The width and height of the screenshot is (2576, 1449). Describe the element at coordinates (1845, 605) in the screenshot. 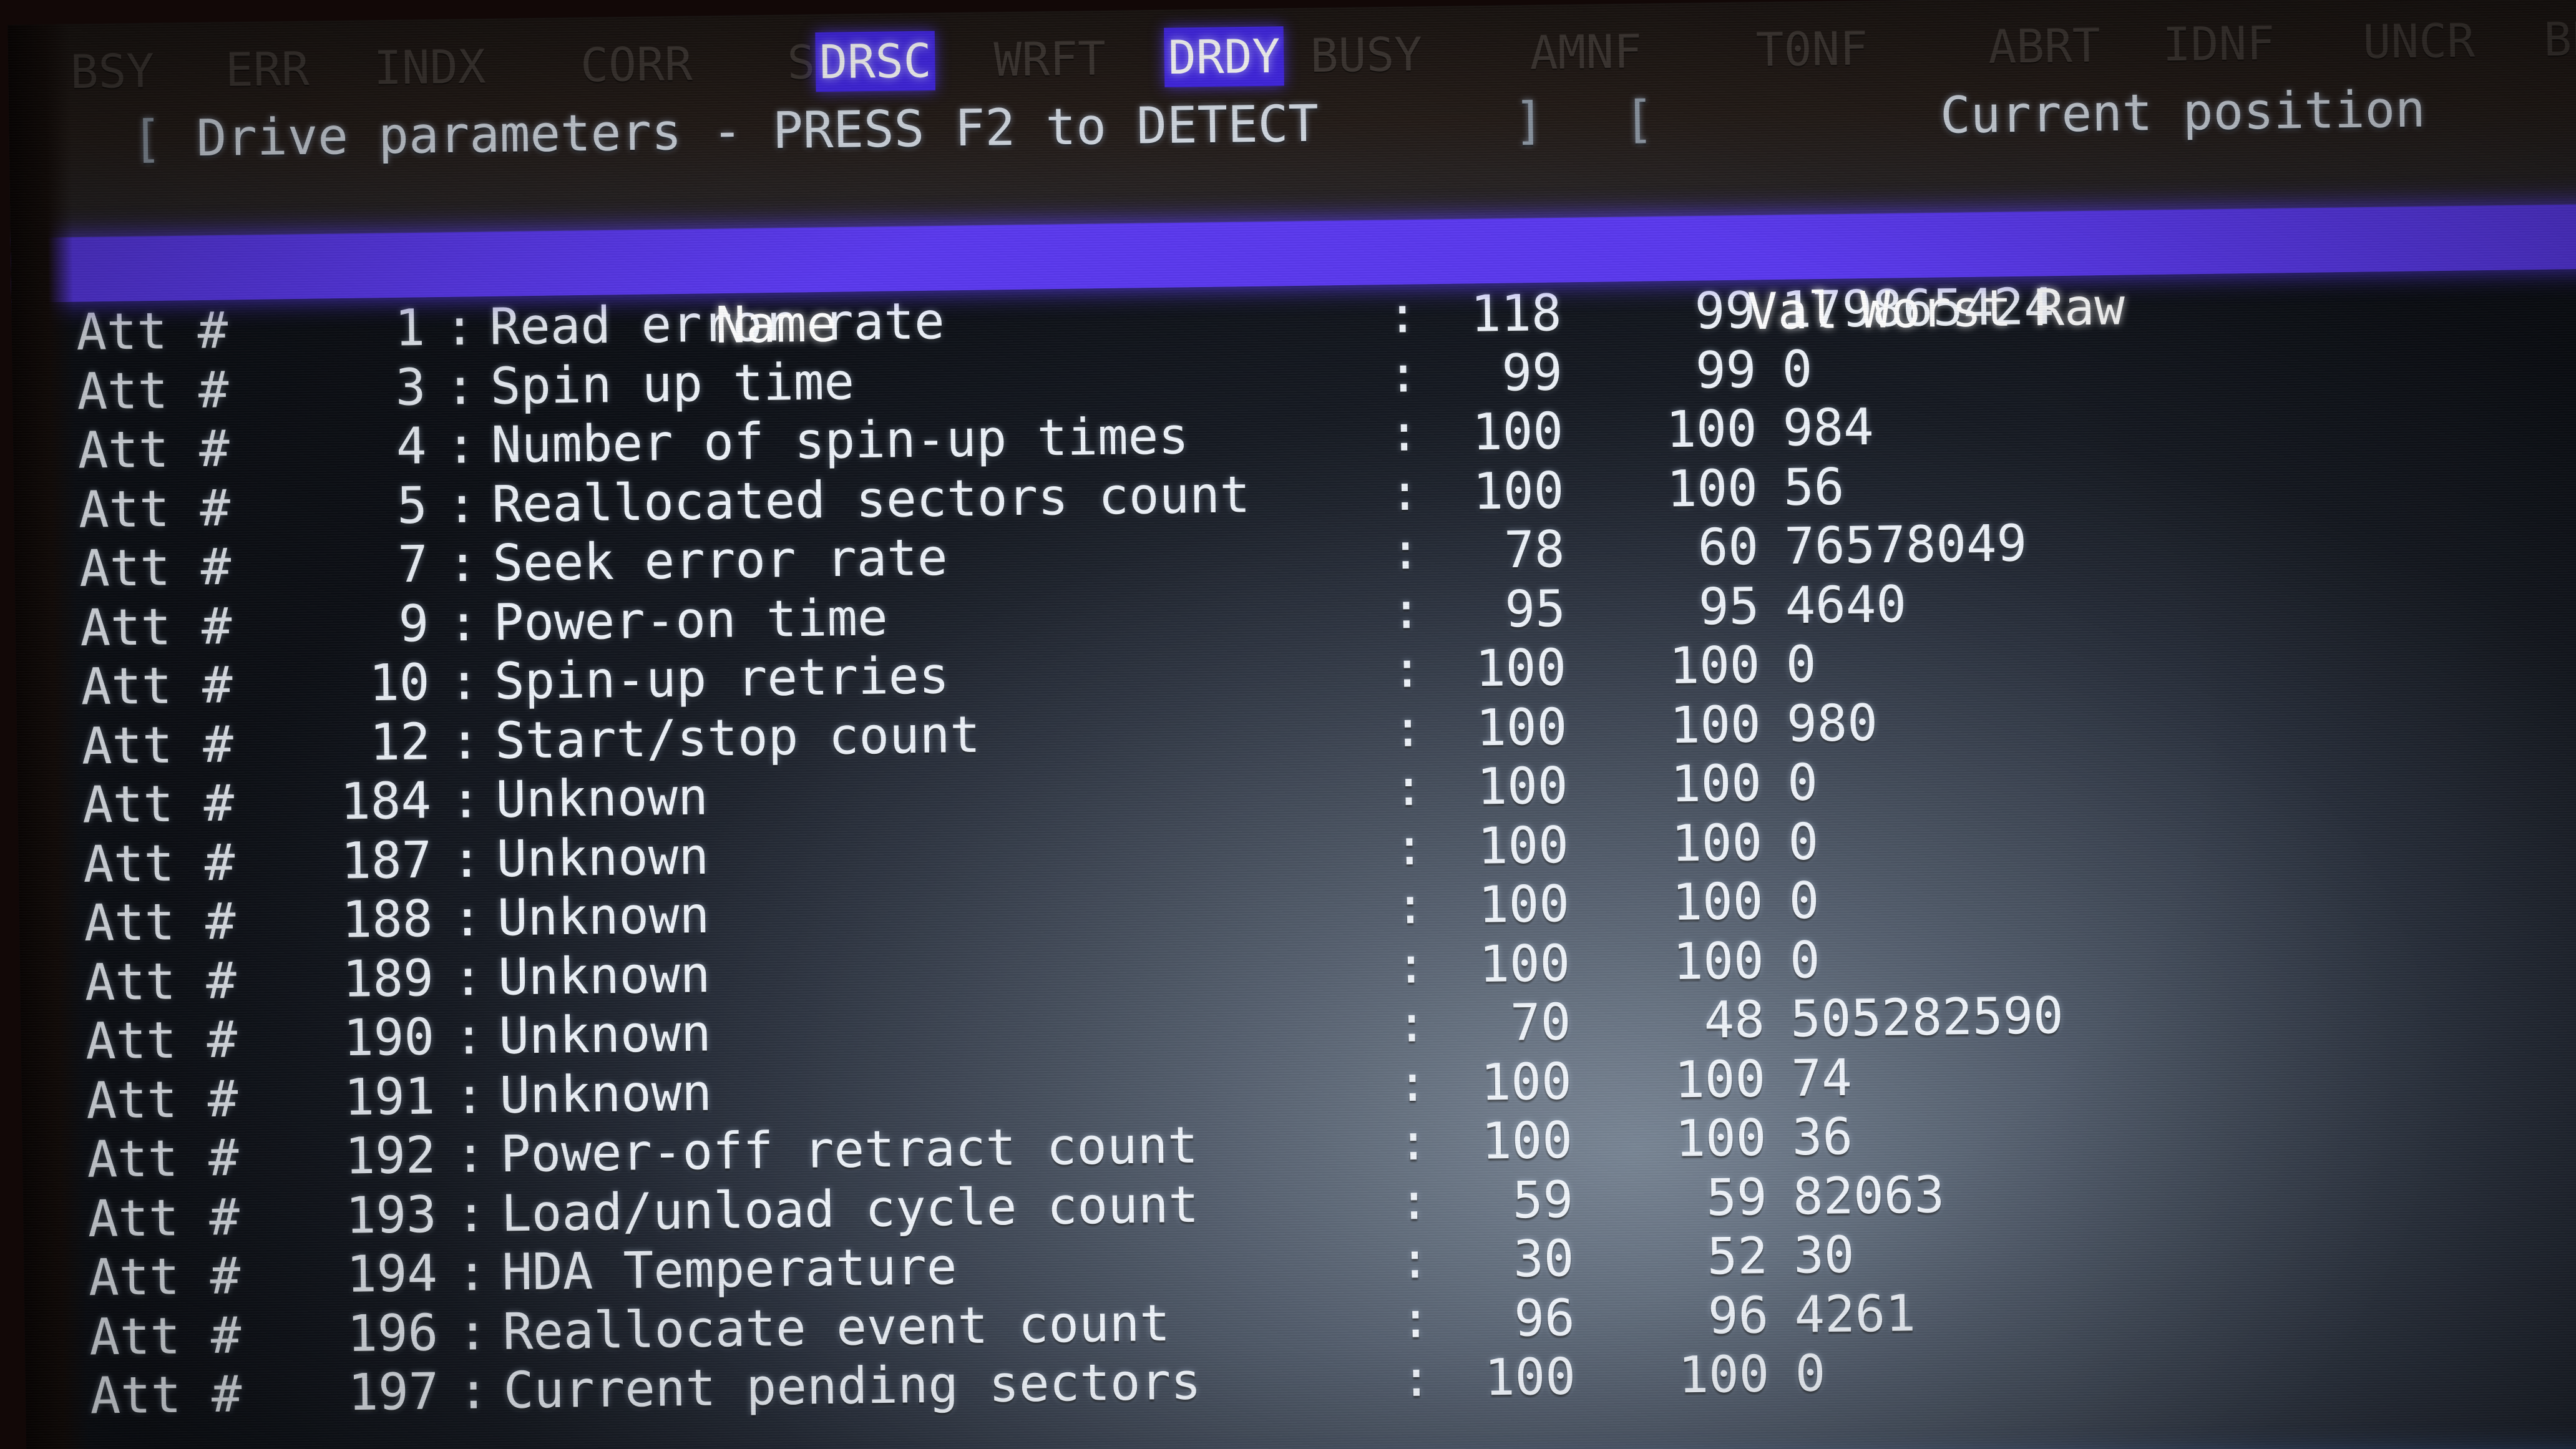

I see `attribute-raw: 4640` at that location.